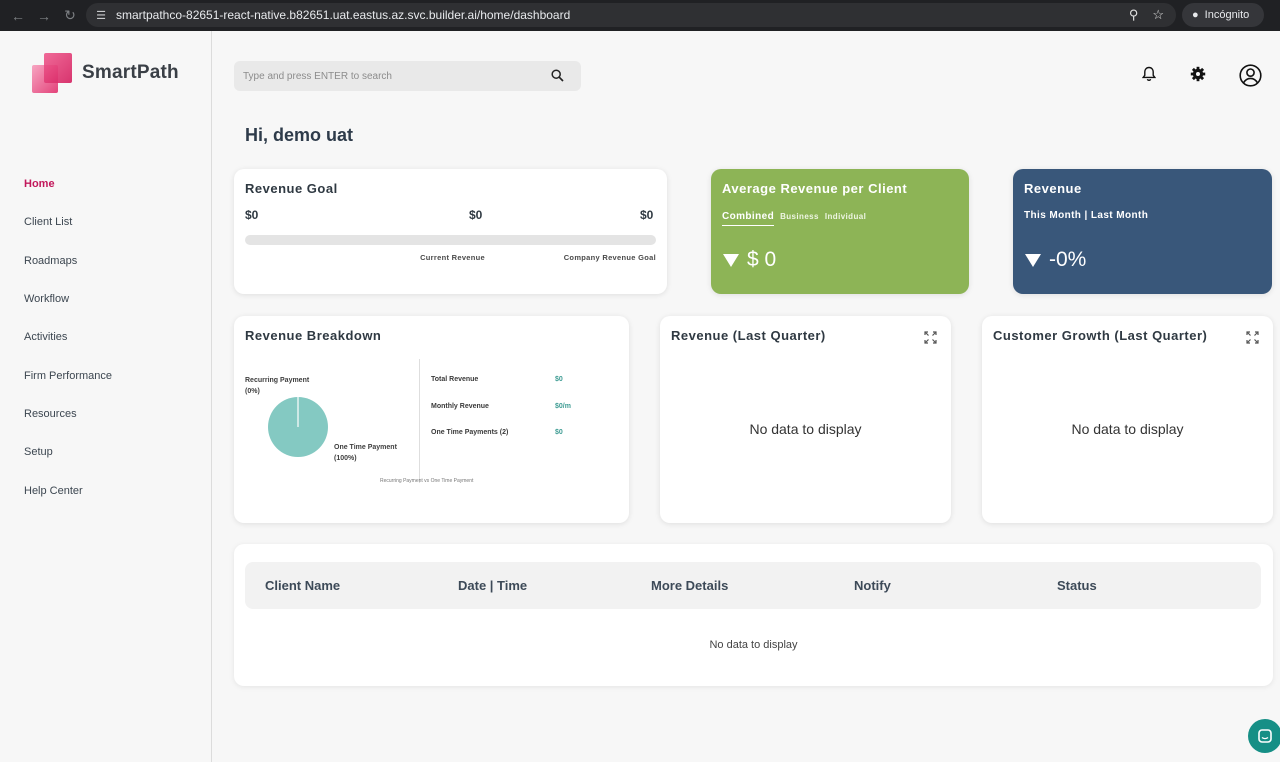  I want to click on site-settings-icon: ☰, so click(101, 15).